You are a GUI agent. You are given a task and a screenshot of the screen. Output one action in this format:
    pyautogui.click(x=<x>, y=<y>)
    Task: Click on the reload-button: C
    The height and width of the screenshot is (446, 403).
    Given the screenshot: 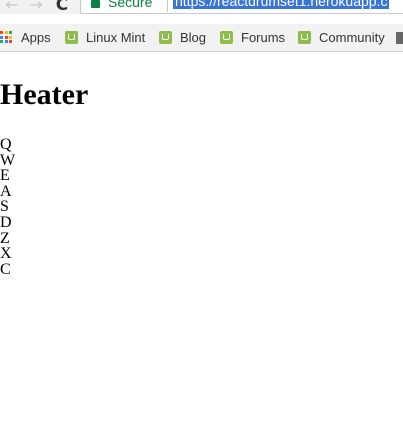 What is the action you would take?
    pyautogui.click(x=62, y=7)
    